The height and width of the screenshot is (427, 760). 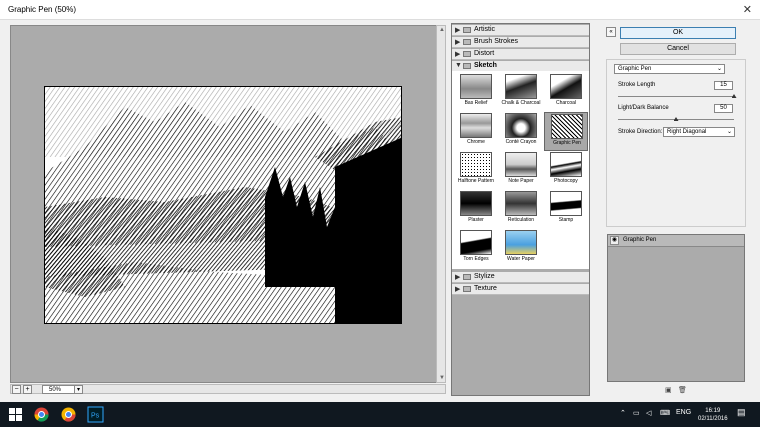 What do you see at coordinates (59, 389) in the screenshot?
I see `zoom-field: 50%` at bounding box center [59, 389].